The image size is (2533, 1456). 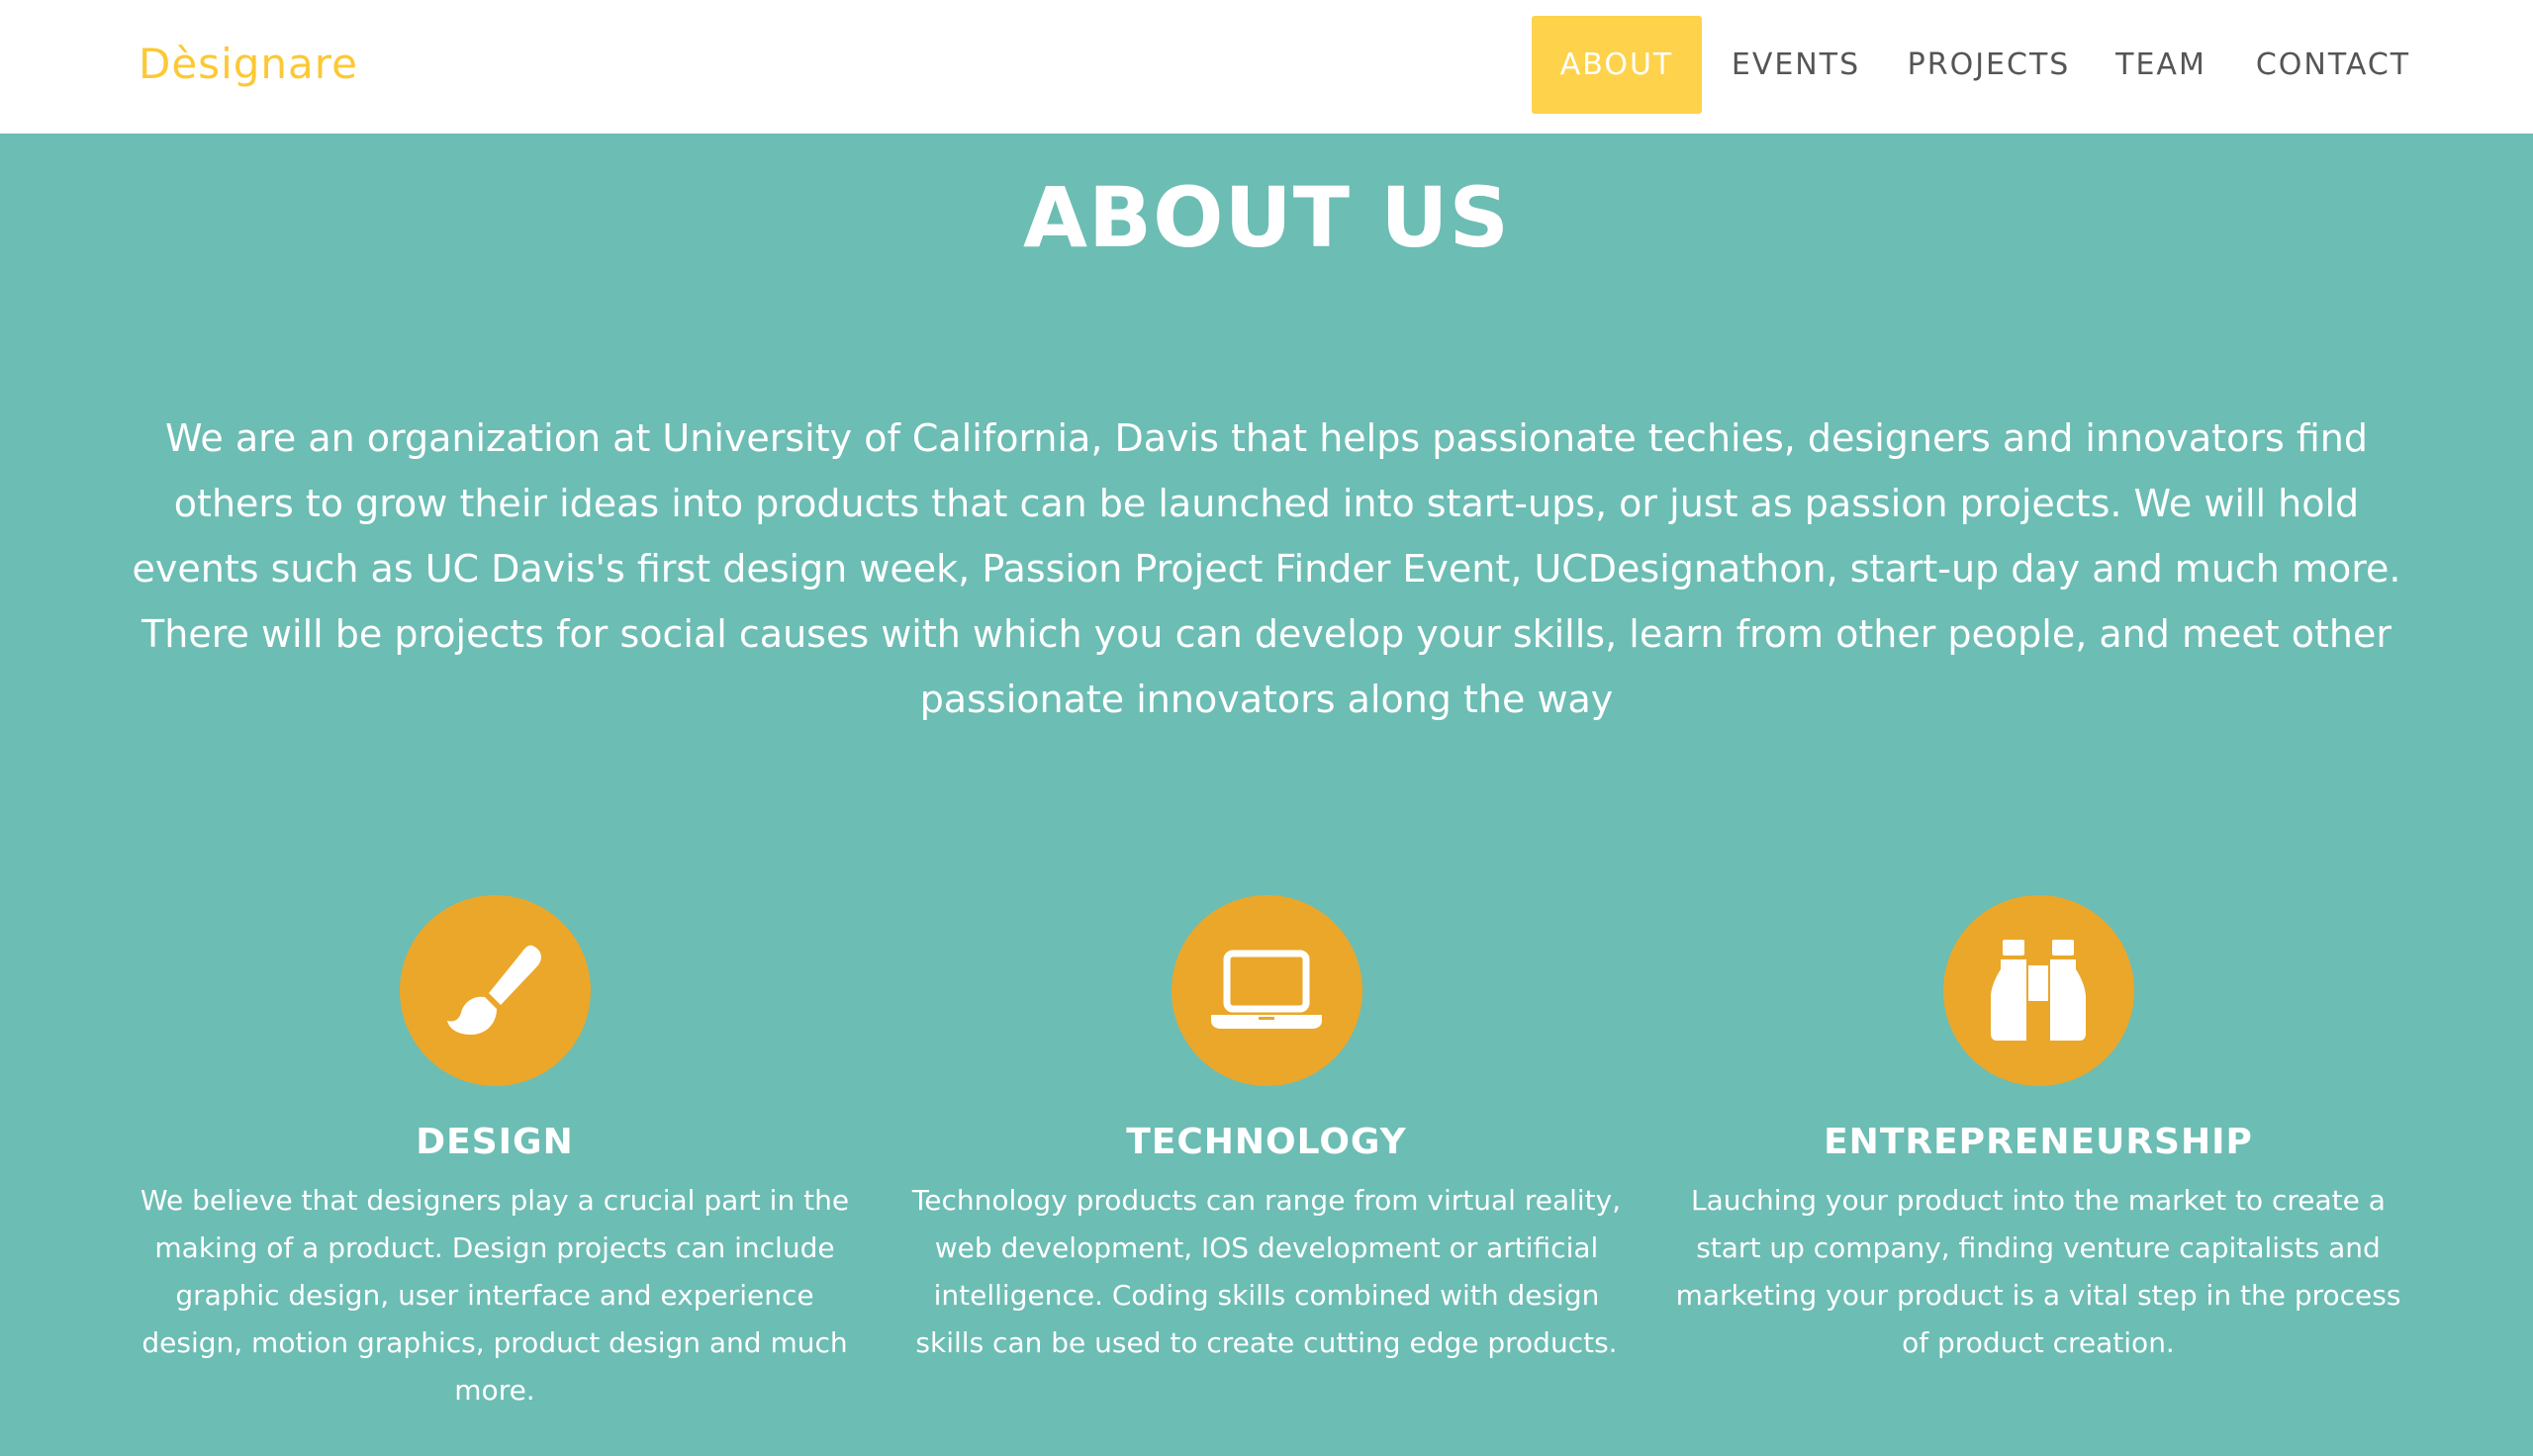 I want to click on nav-item-events: EVENTS, so click(x=1796, y=65).